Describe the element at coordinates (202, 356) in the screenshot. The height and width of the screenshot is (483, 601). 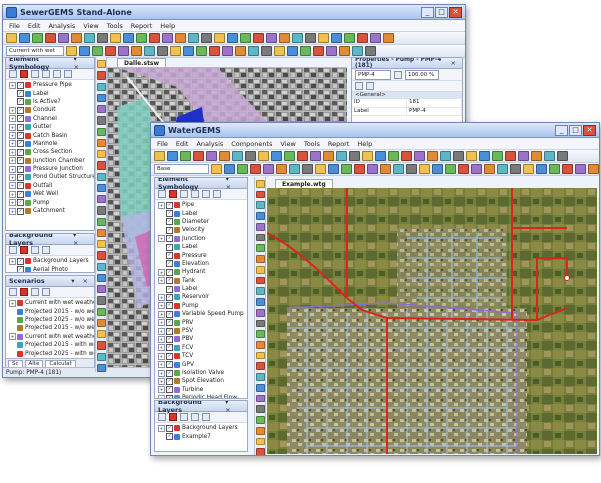
I see `tree-item: + ✓ TCV` at that location.